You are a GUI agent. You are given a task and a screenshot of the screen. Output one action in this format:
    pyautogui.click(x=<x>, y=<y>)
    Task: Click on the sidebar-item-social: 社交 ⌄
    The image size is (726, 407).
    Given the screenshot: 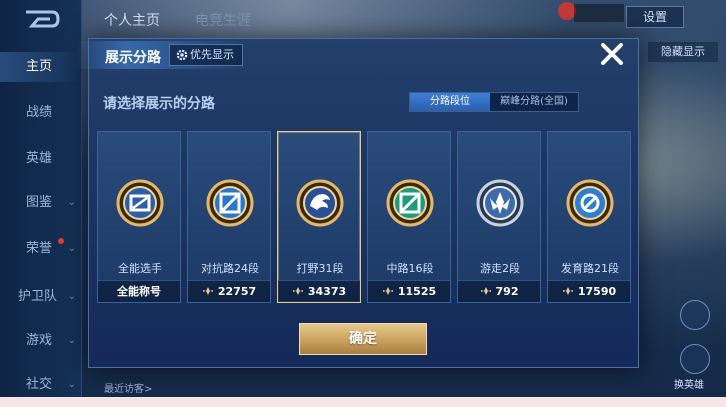 What is the action you would take?
    pyautogui.click(x=41, y=385)
    